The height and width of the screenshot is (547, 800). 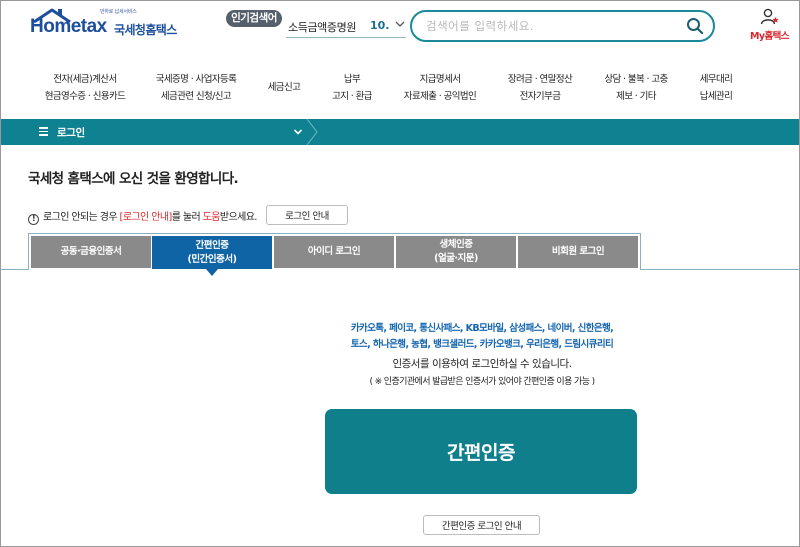 I want to click on nav-line: 납세관리, so click(x=716, y=96).